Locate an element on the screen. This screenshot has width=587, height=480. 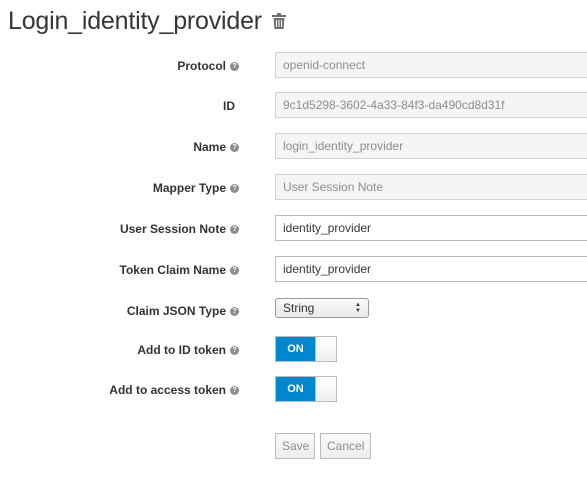
token-claim-name-row: Token Claim Name? identity_provider is located at coordinates (293, 270).